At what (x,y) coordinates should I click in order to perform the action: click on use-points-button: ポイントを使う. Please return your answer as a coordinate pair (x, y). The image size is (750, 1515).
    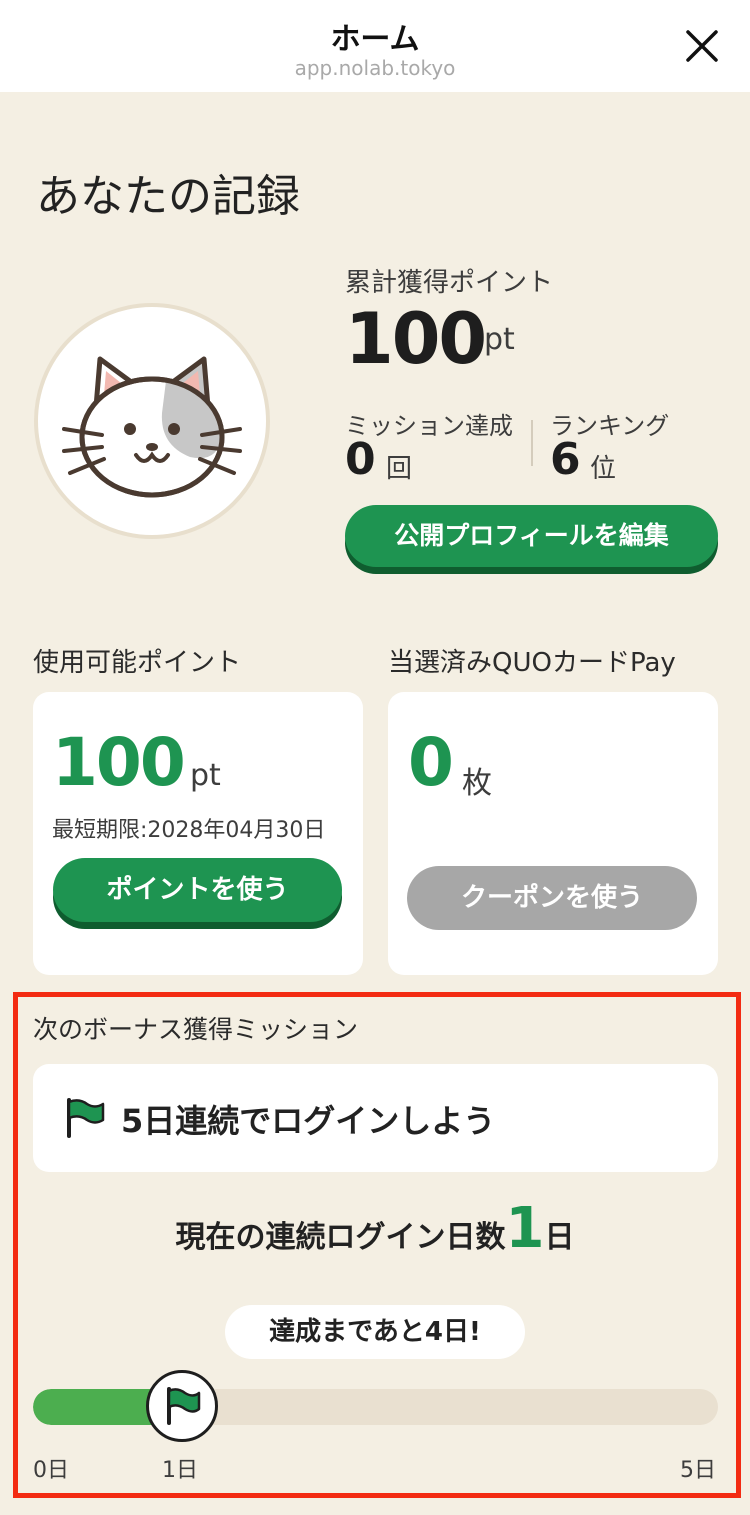
    Looking at the image, I should click on (197, 890).